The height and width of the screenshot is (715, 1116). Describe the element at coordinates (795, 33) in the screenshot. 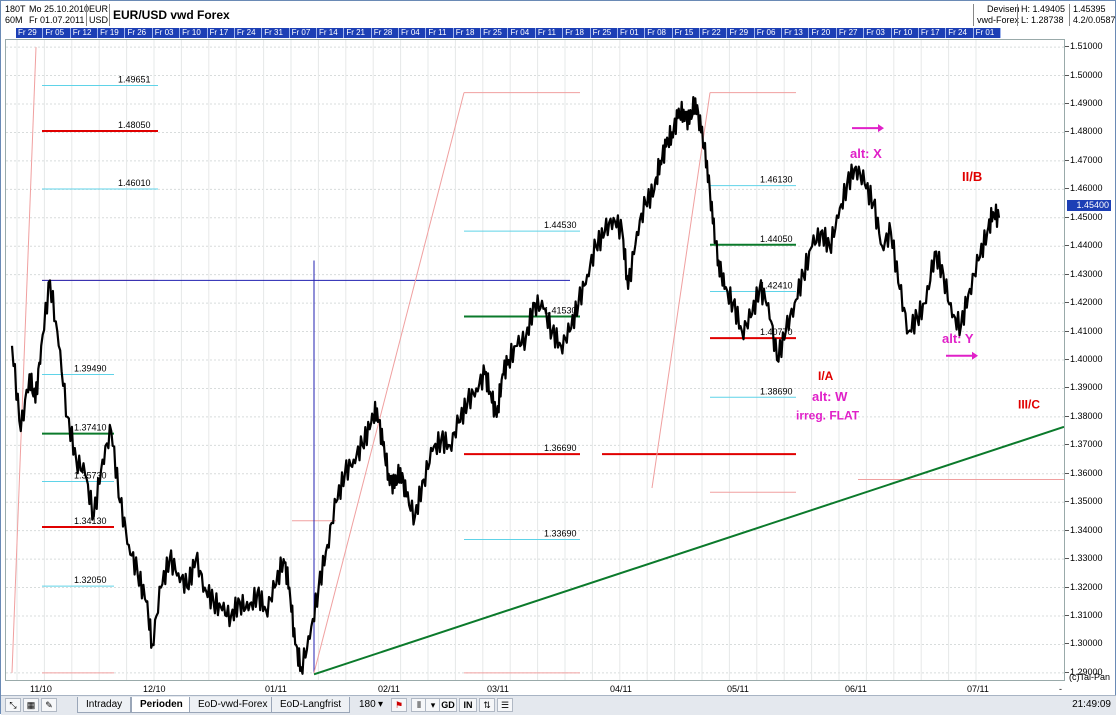

I see `week-label: Fr 13` at that location.